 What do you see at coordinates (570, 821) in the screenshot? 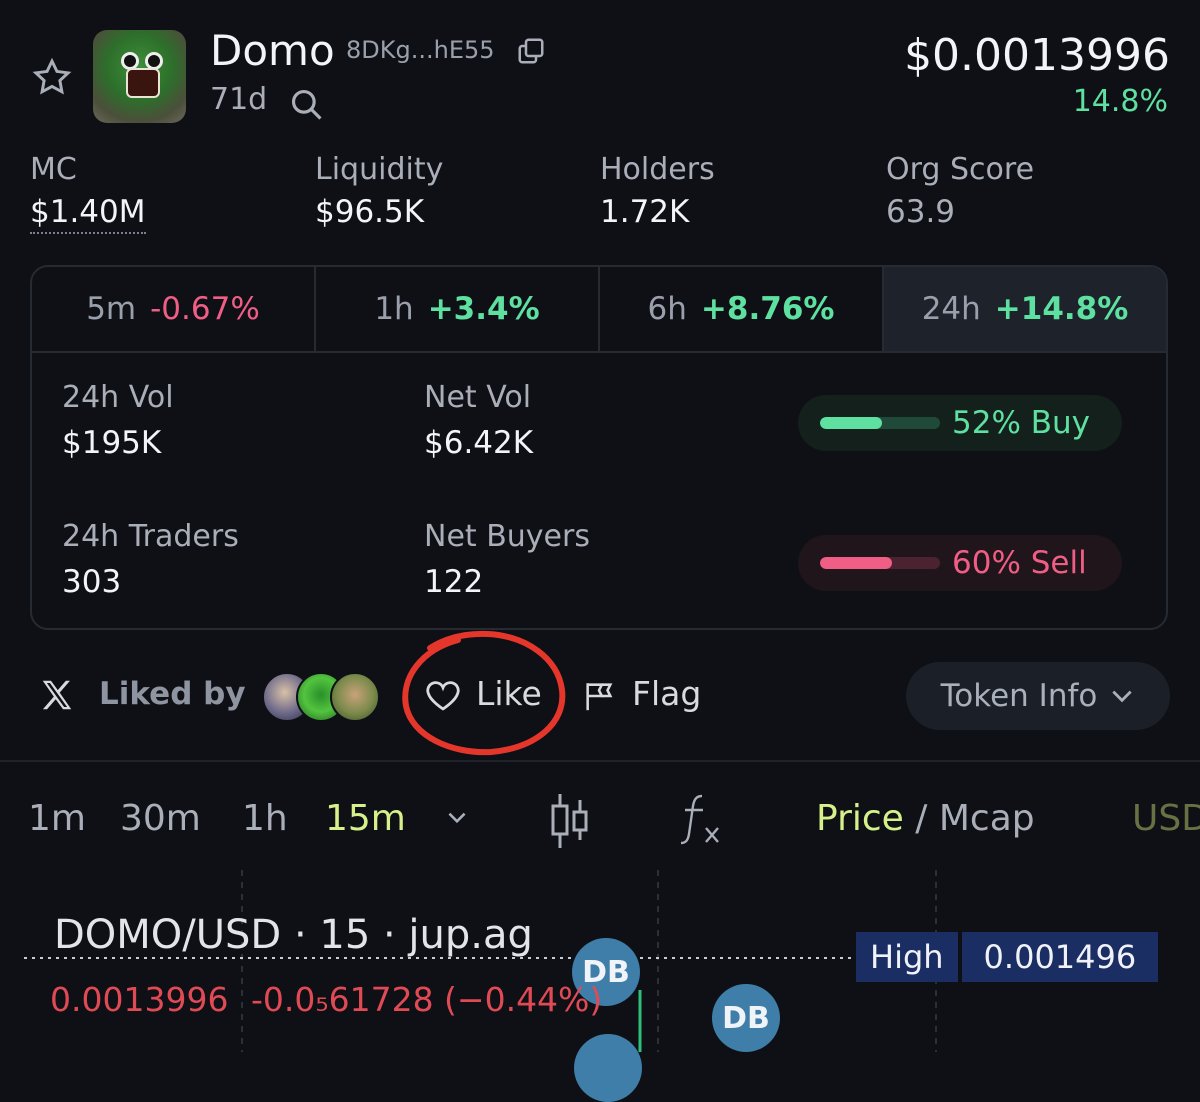
I see `candlestick-icon` at bounding box center [570, 821].